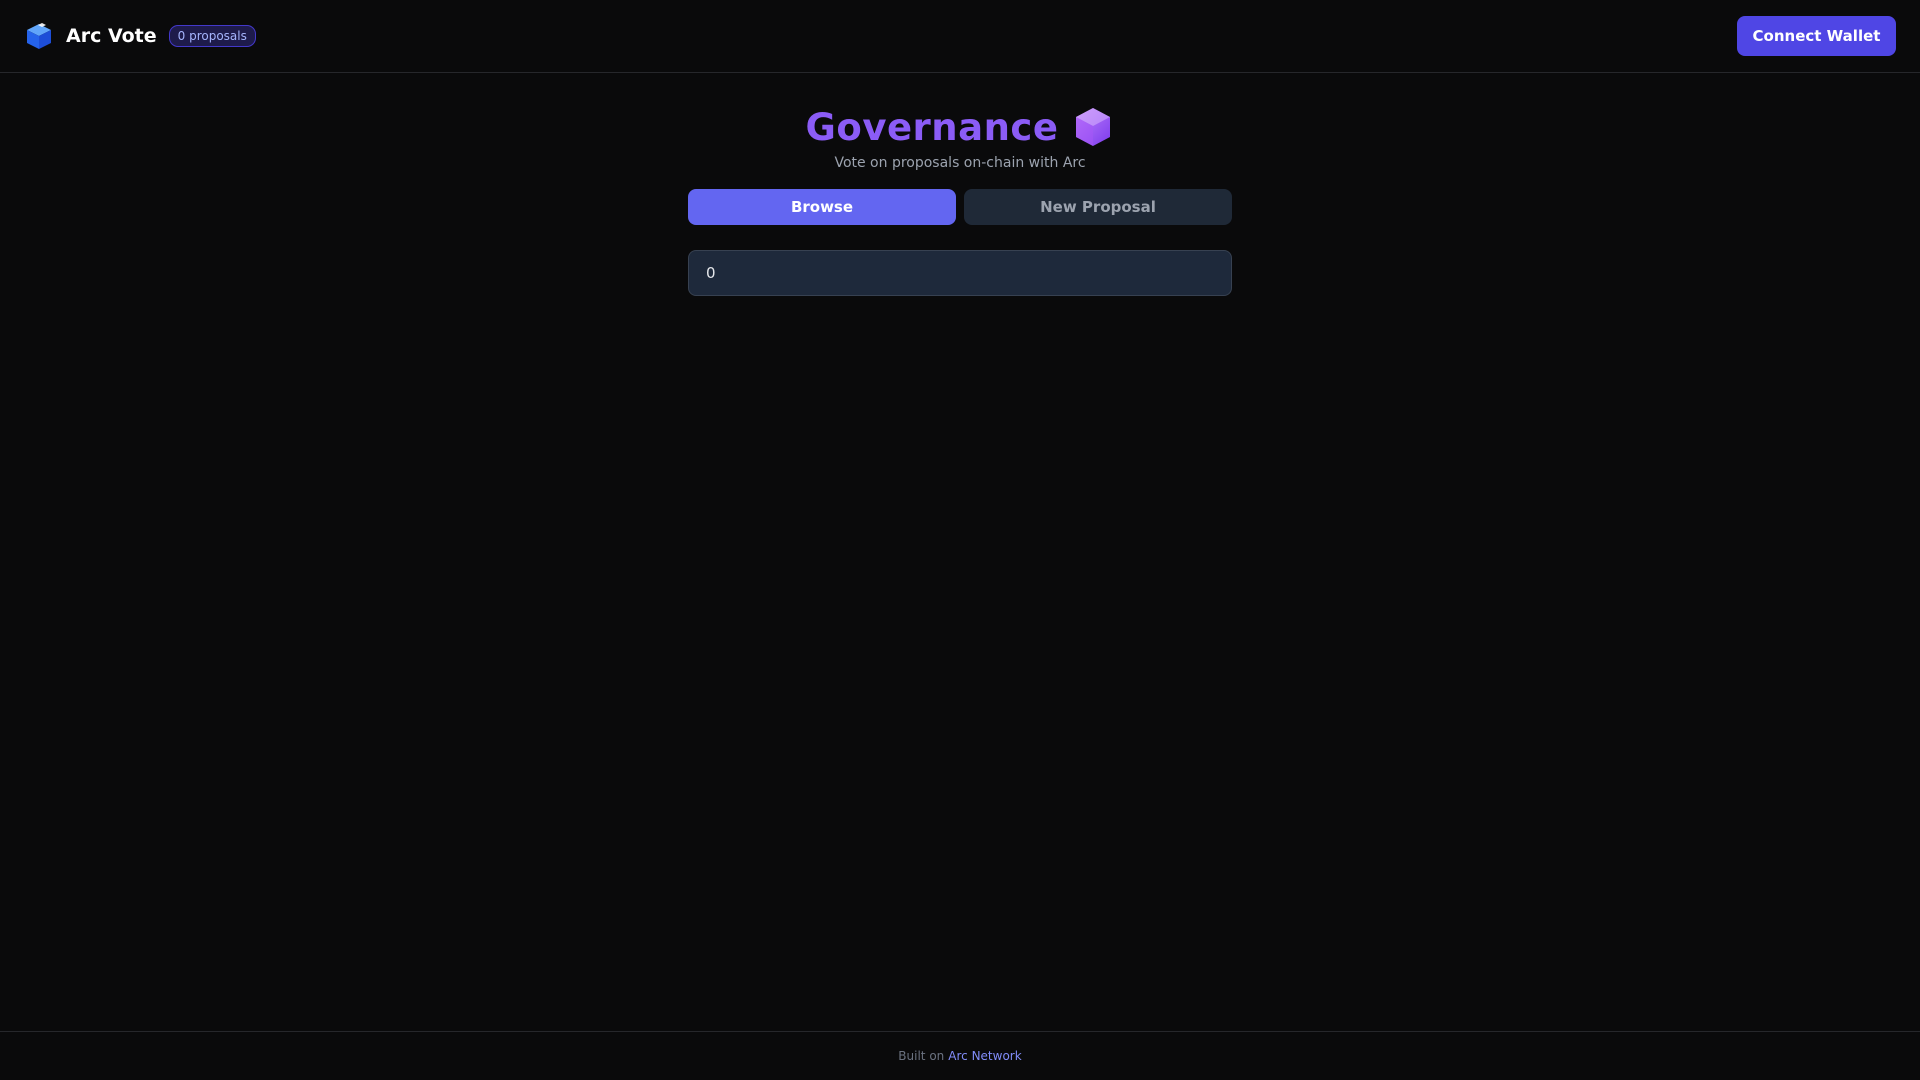 Image resolution: width=1920 pixels, height=1080 pixels. I want to click on footer: Built on Arc Network, so click(960, 1055).